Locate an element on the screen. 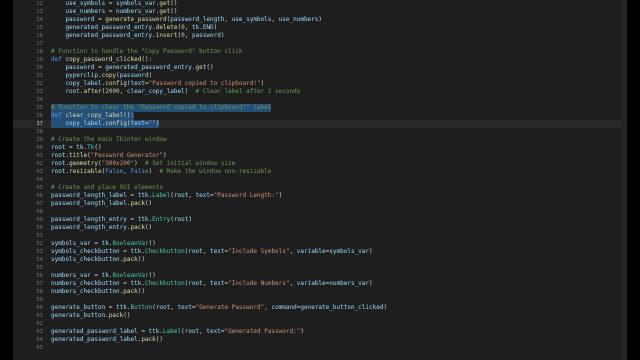  code-line: 45 # Create and place GUI elements is located at coordinates (320, 188).